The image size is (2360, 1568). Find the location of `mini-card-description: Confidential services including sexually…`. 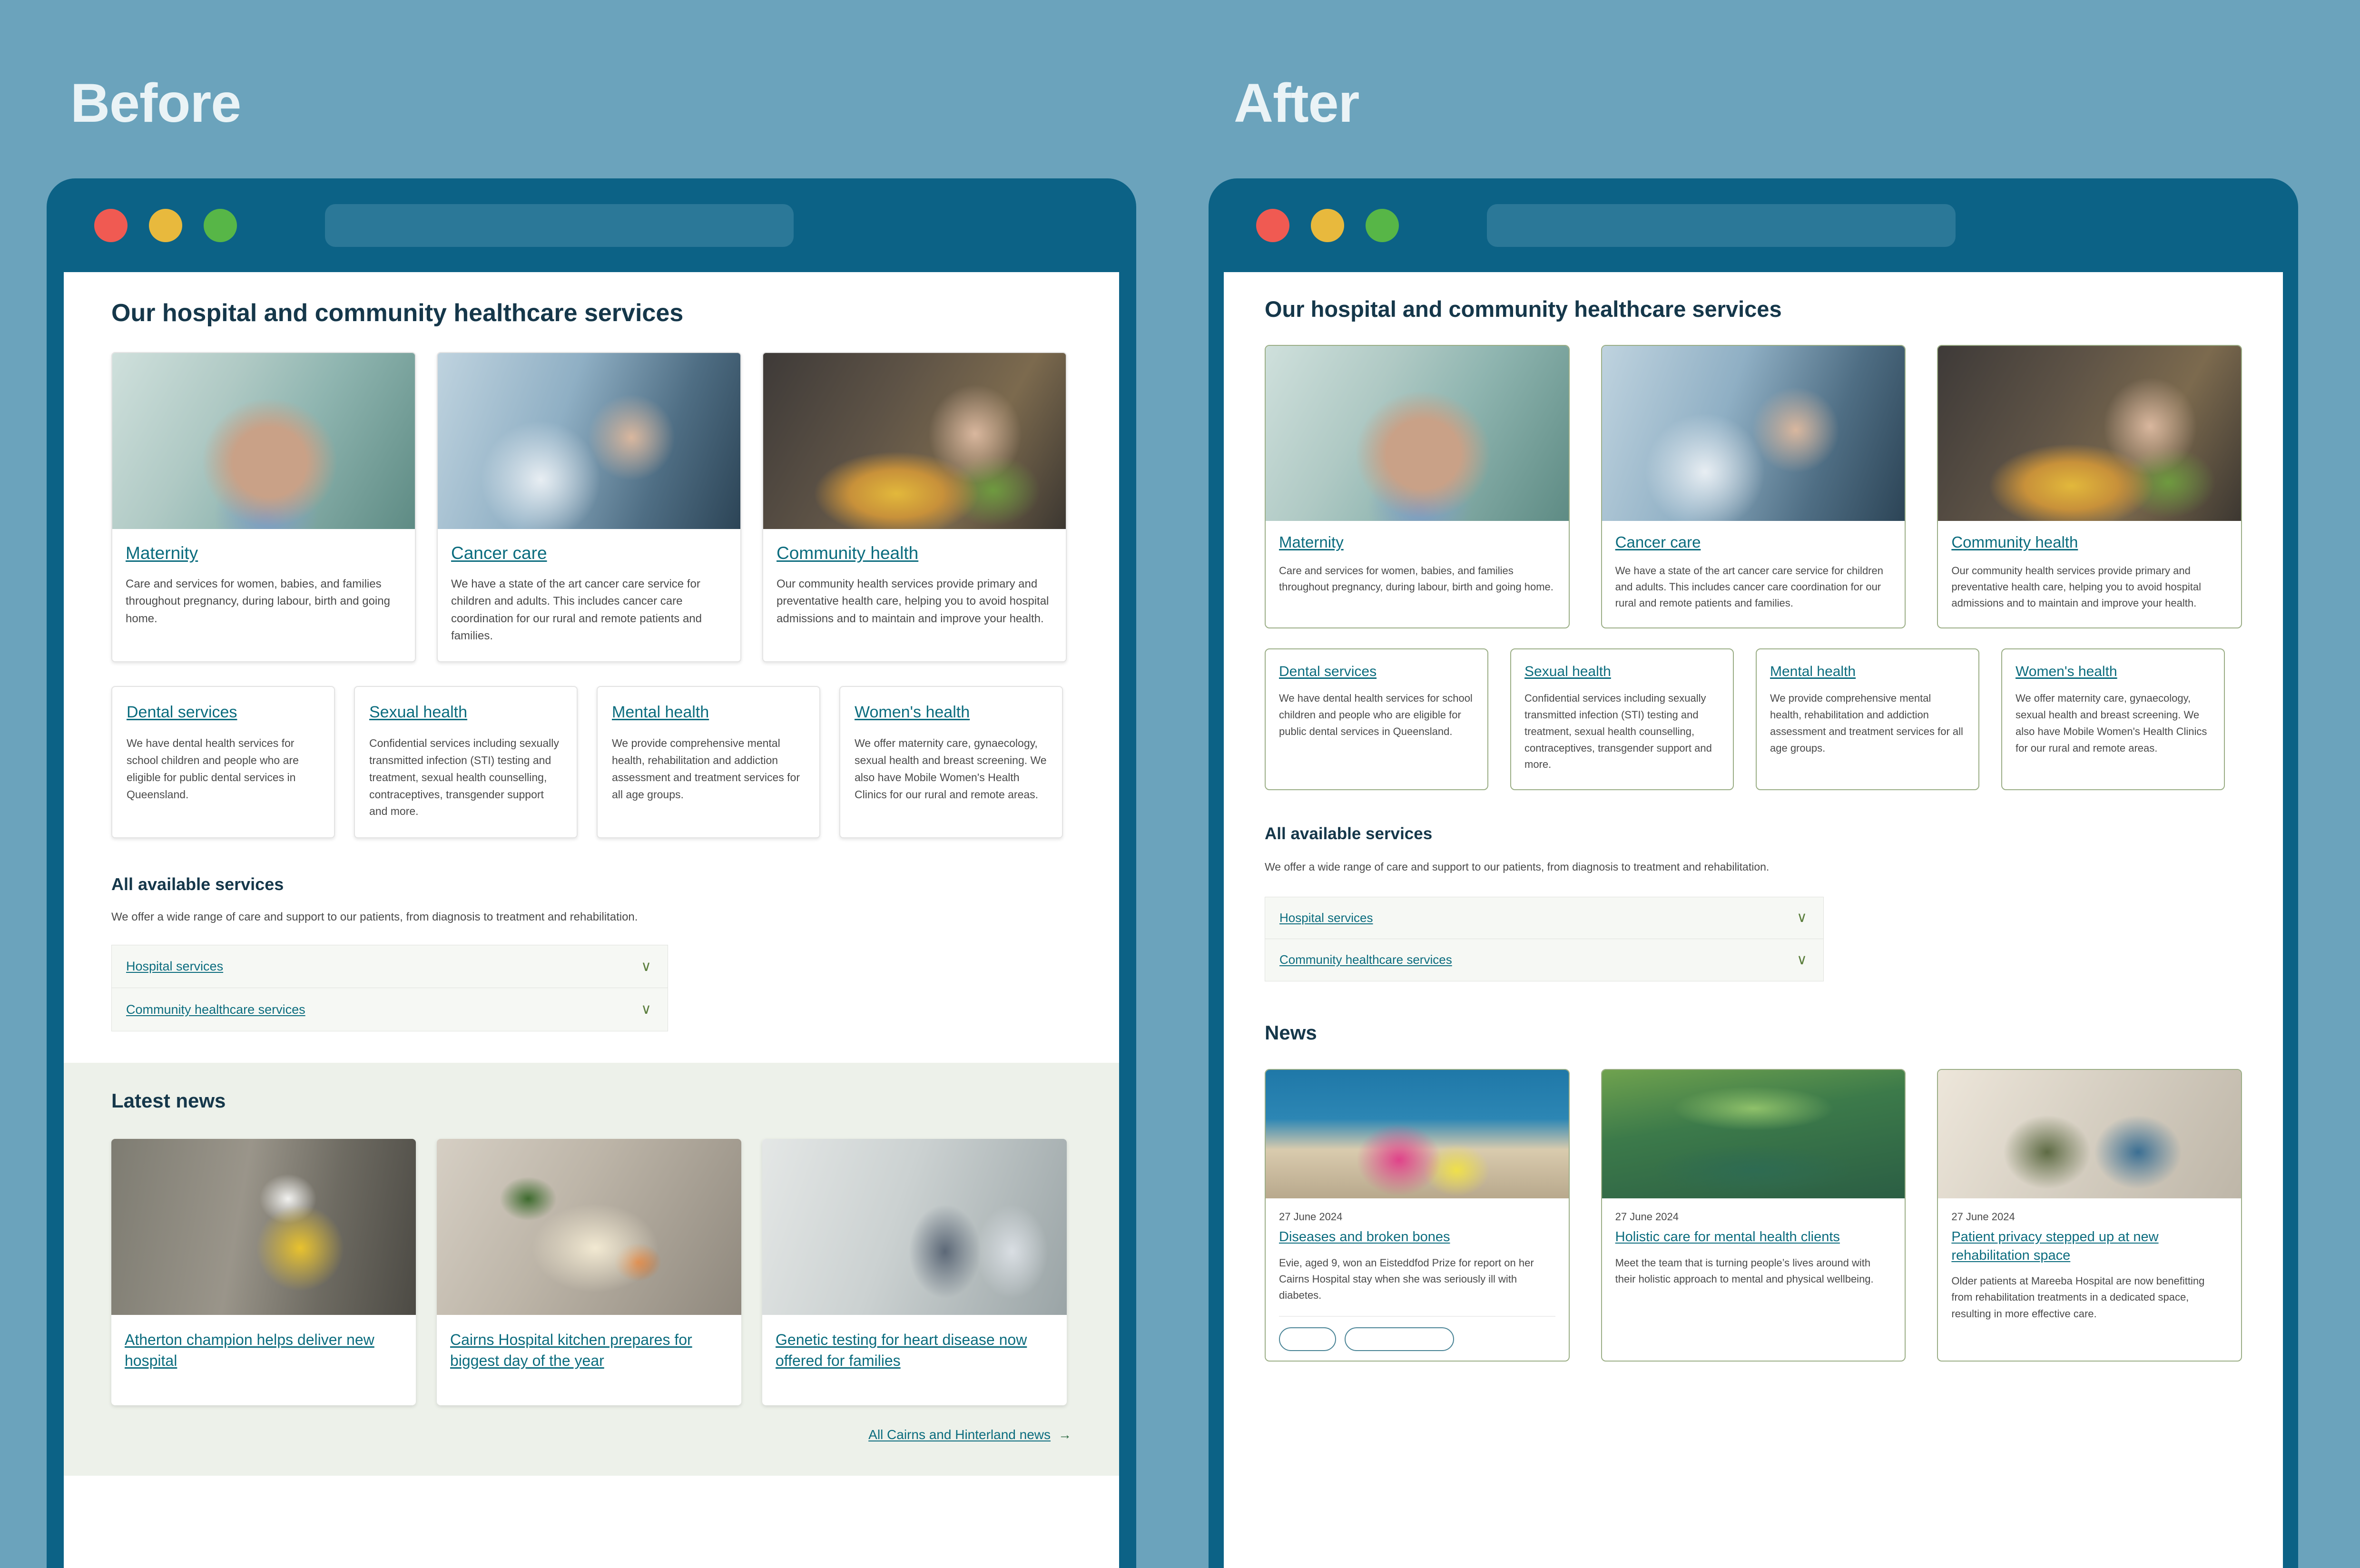

mini-card-description: Confidential services including sexually… is located at coordinates (1618, 731).